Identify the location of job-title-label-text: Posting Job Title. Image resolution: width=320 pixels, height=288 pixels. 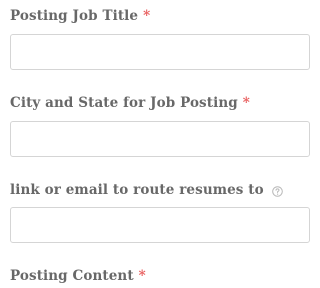
(74, 16).